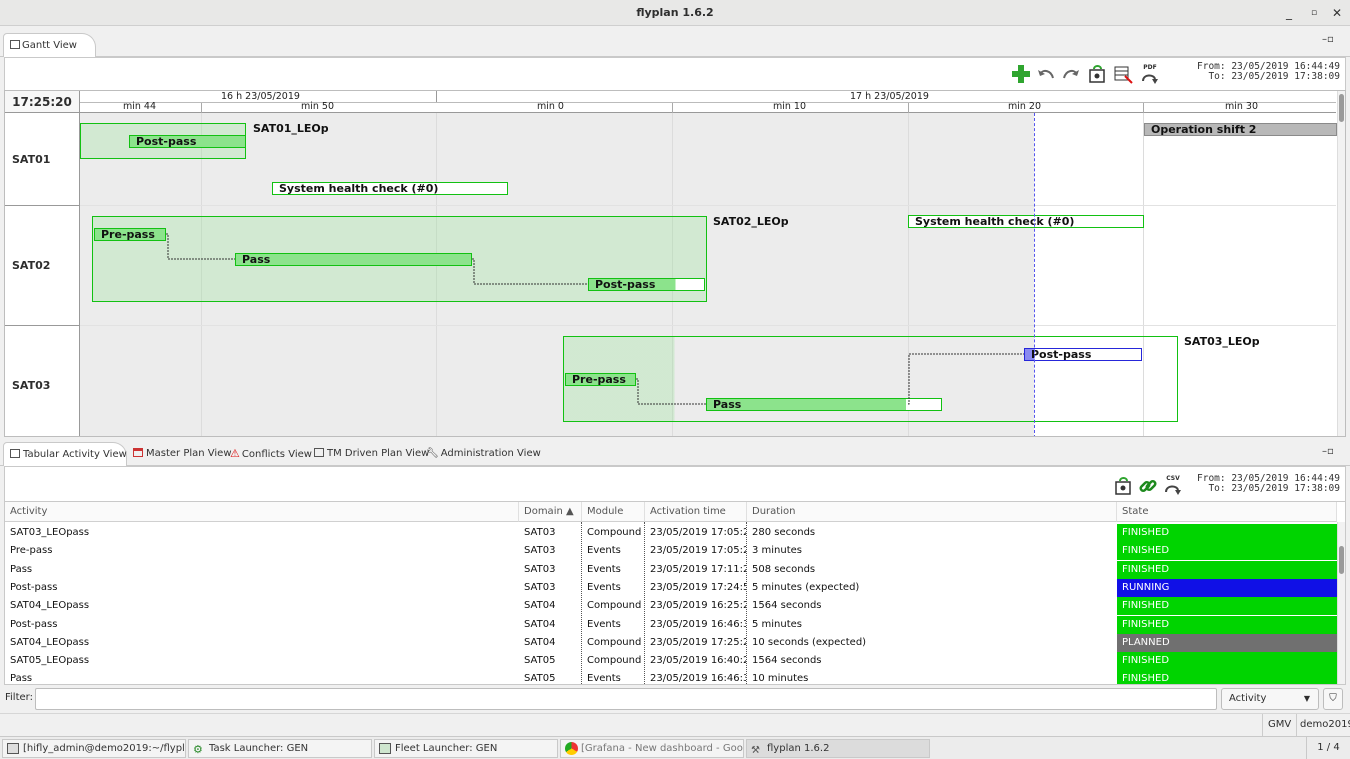 The image size is (1350, 759). What do you see at coordinates (1328, 39) in the screenshot?
I see `top-panel-controls: –▫` at bounding box center [1328, 39].